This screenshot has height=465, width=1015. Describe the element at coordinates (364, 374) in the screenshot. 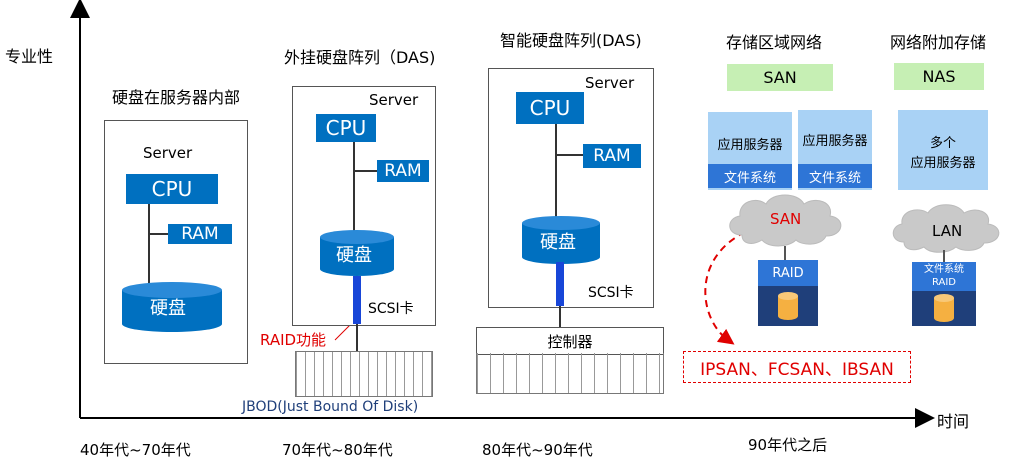

I see `jbod-array` at that location.